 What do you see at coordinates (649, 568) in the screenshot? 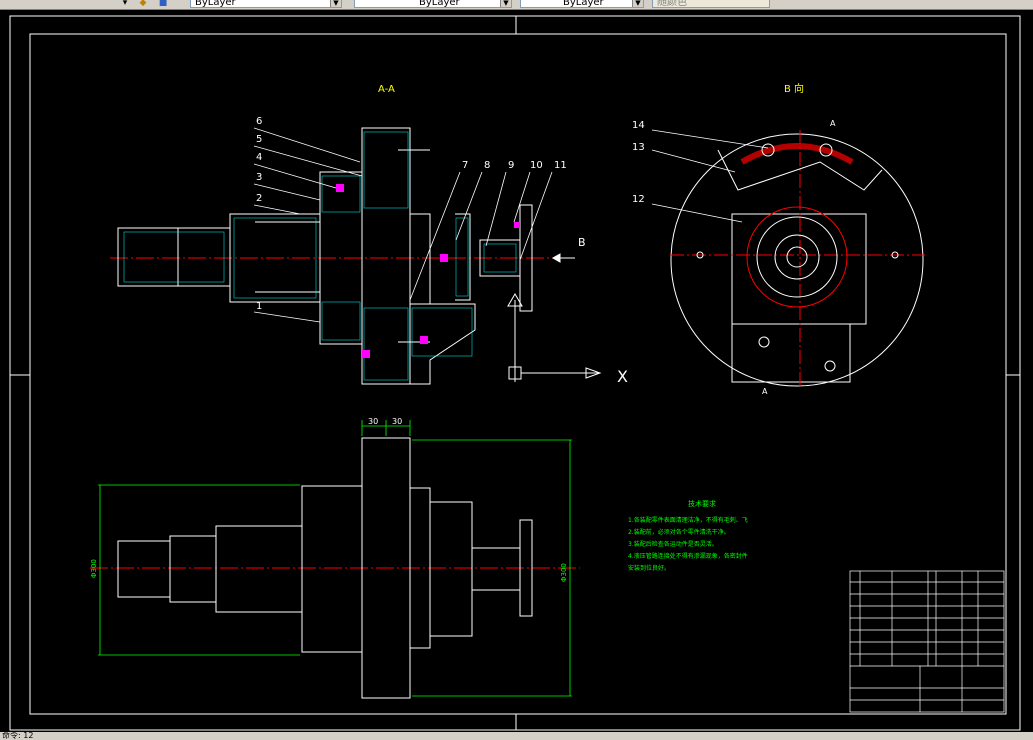
I see `tech-note: 安装到位良好。` at bounding box center [649, 568].